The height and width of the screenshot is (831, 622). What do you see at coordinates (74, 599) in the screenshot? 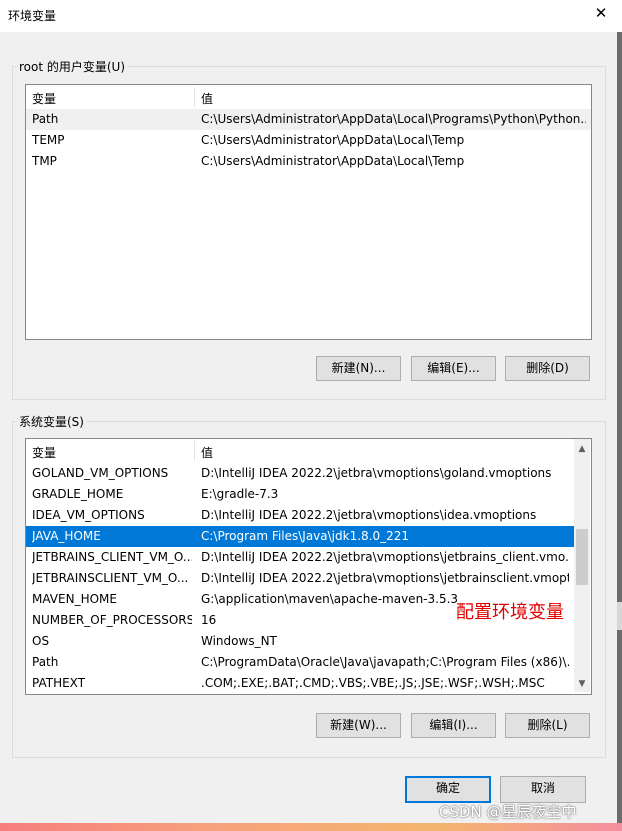
I see `variable-name: MAVEN_HOME` at bounding box center [74, 599].